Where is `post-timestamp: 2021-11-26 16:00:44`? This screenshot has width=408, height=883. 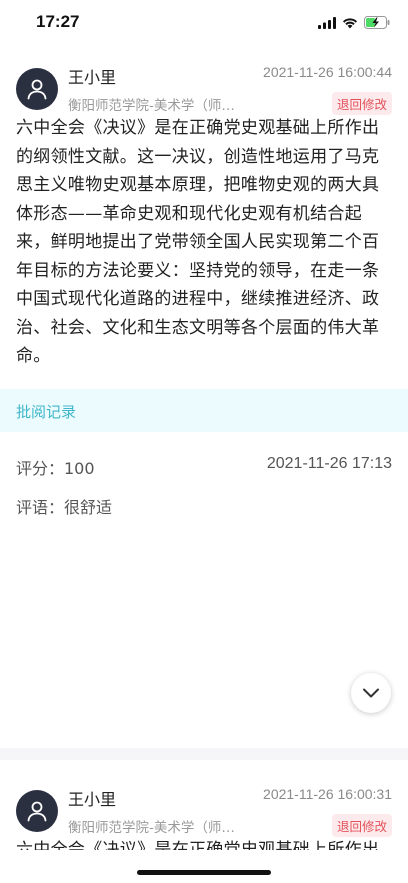
post-timestamp: 2021-11-26 16:00:44 is located at coordinates (327, 72).